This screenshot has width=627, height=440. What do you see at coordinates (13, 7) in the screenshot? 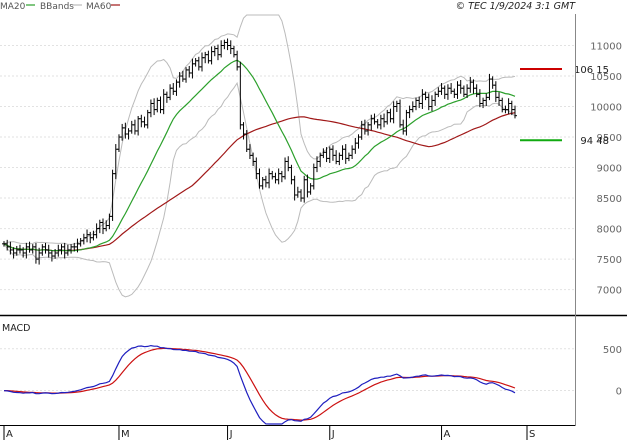
I see `legend-ma20-label: MA20` at bounding box center [13, 7].